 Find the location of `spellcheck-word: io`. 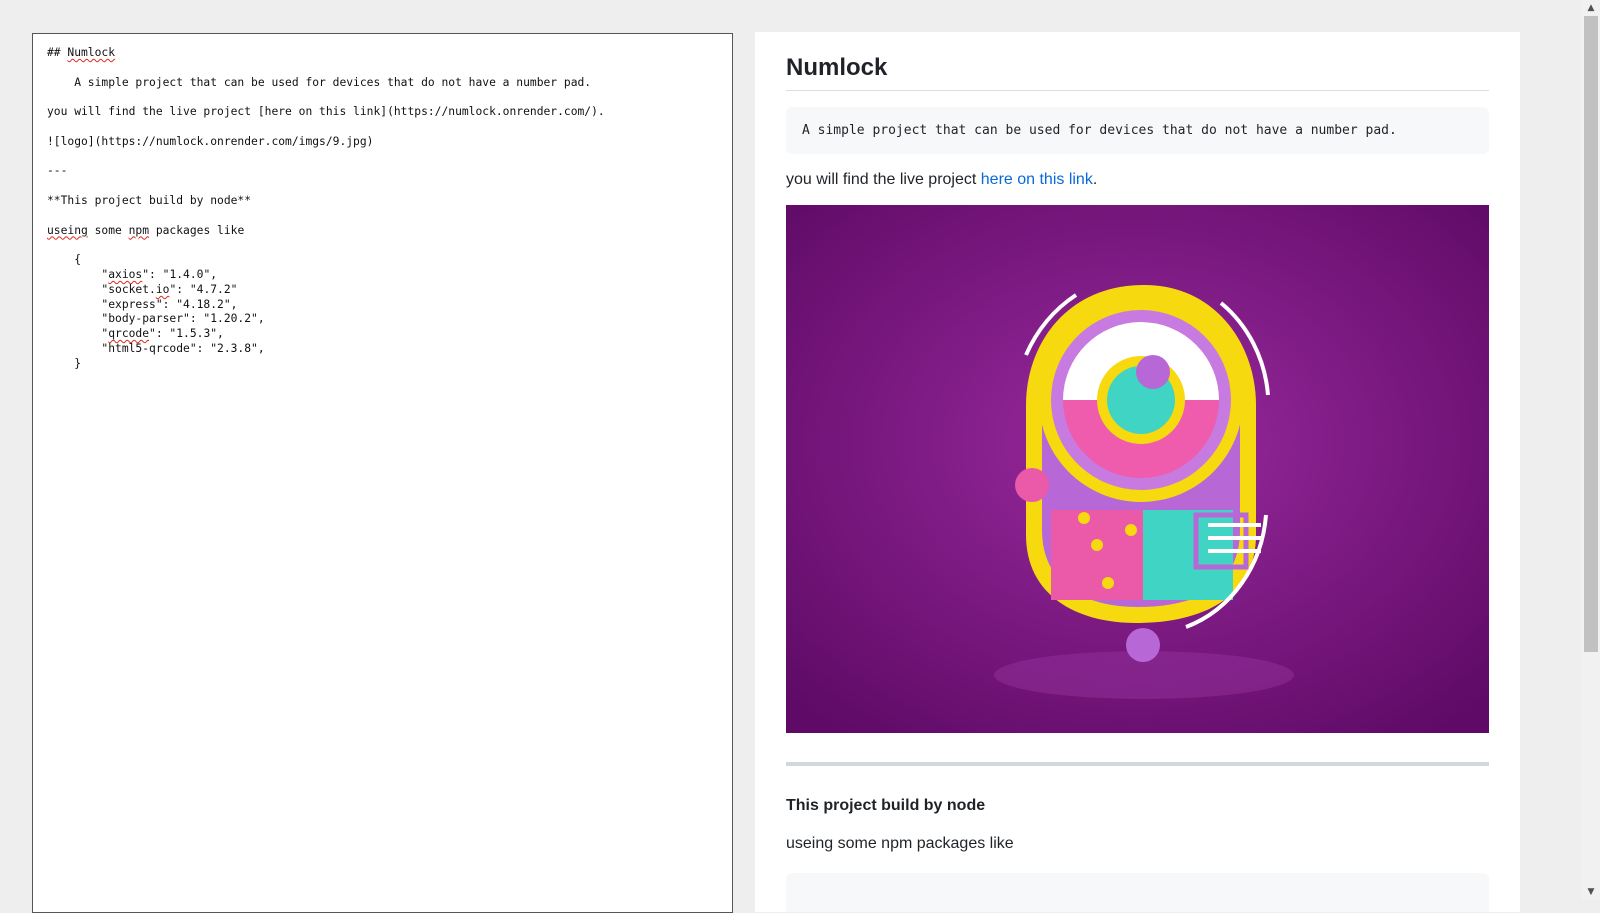

spellcheck-word: io is located at coordinates (162, 289).